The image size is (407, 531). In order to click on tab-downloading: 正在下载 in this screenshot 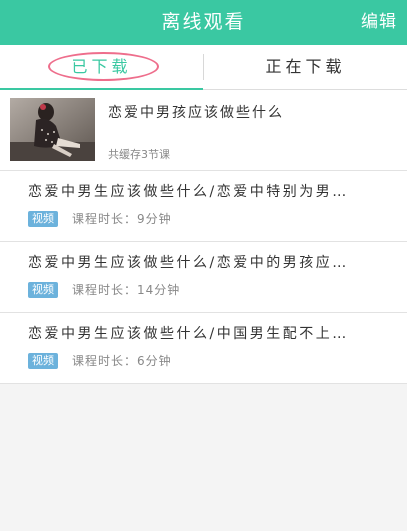, I will do `click(305, 67)`.